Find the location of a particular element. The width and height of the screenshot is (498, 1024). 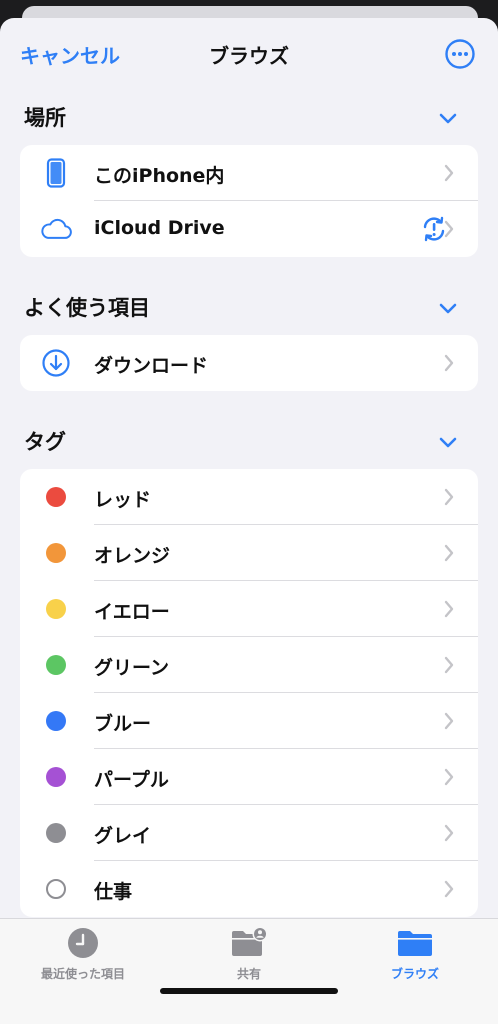

location-label: iCloud Drive is located at coordinates (159, 228).